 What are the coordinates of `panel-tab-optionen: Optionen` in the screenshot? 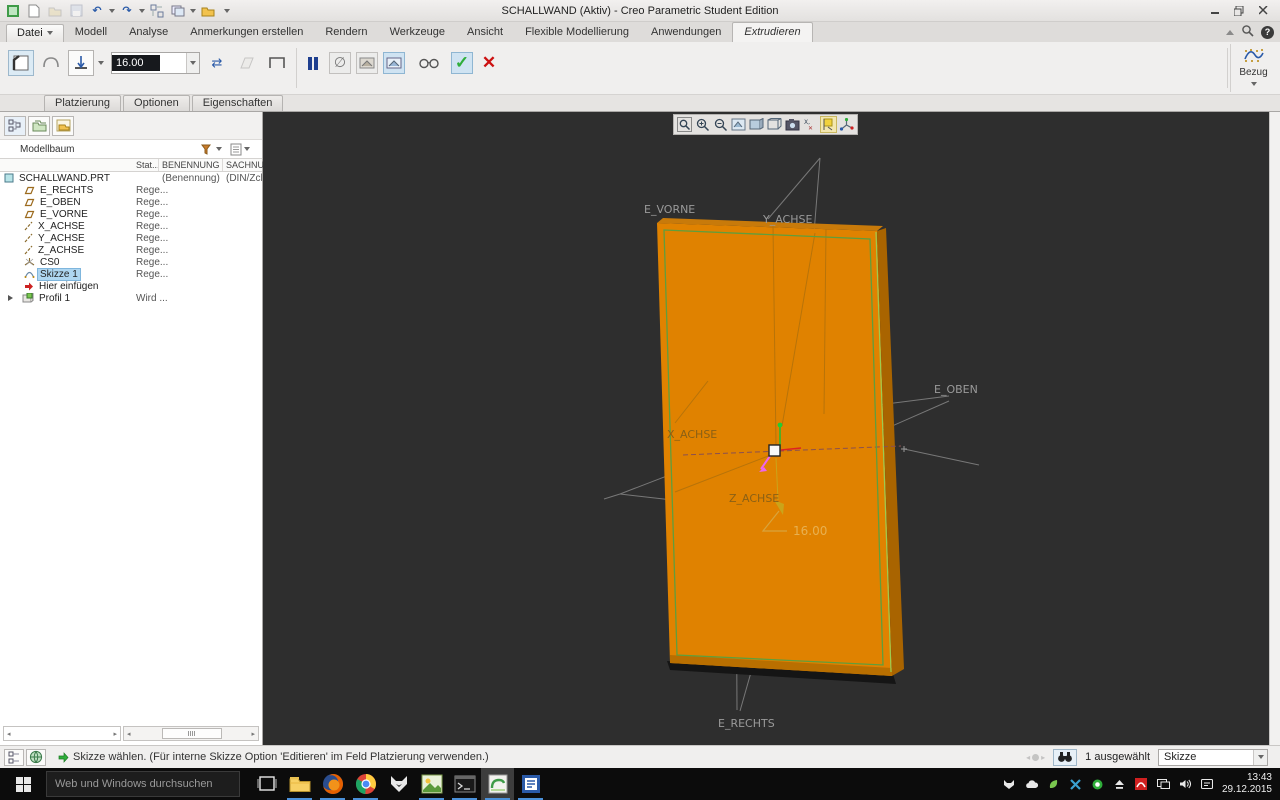 It's located at (156, 103).